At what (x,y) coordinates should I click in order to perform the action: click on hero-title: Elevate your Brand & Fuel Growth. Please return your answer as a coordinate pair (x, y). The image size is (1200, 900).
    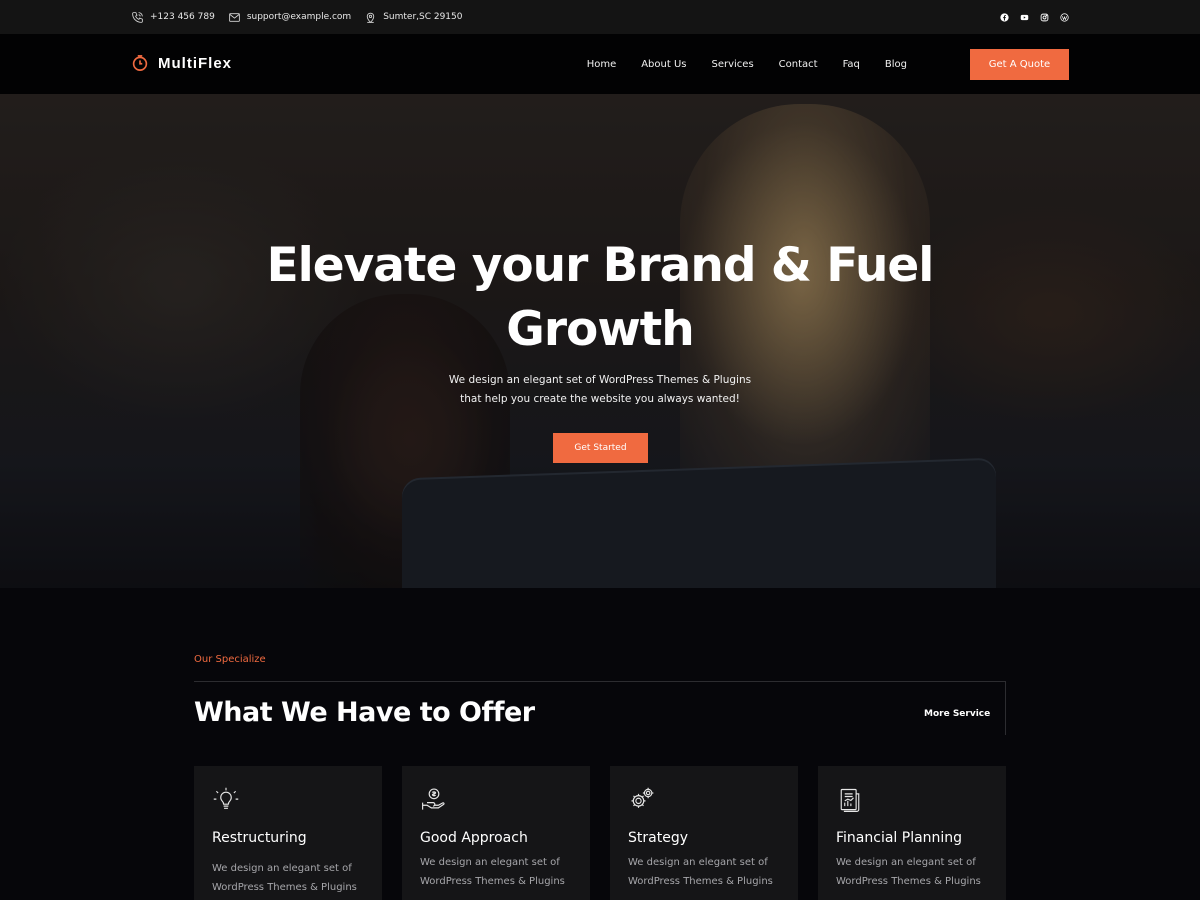
    Looking at the image, I should click on (600, 298).